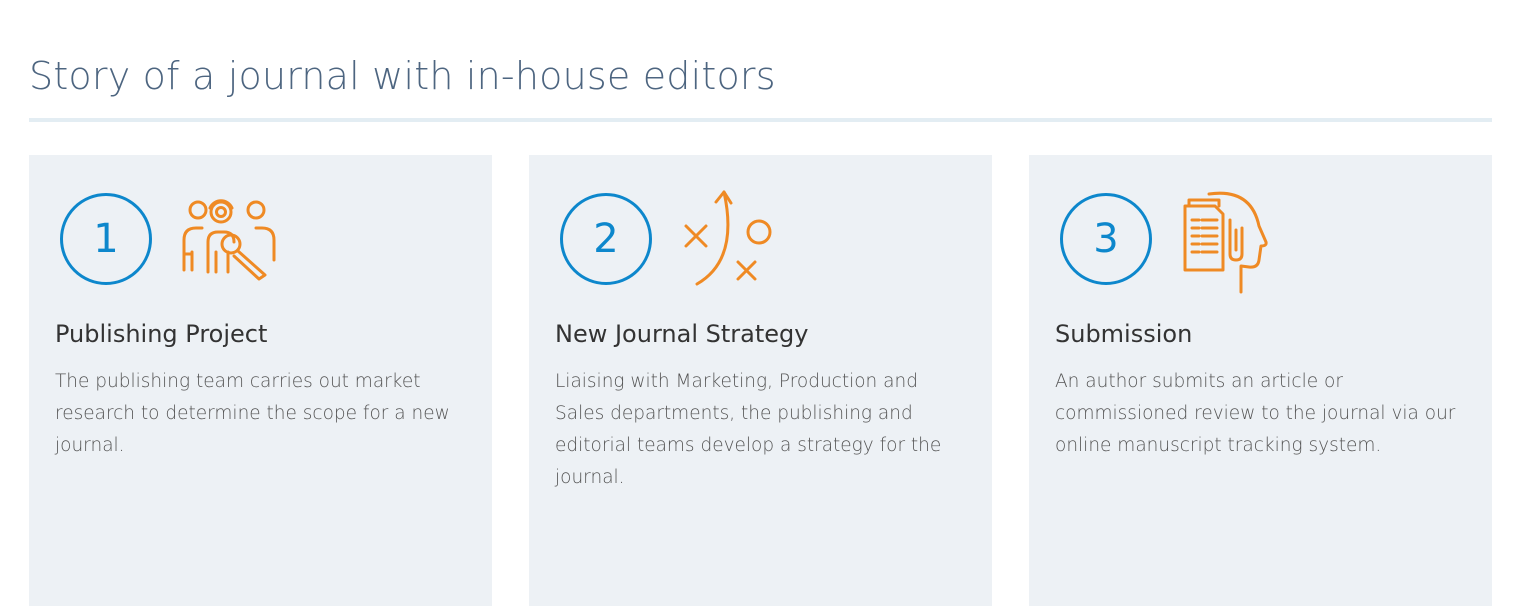  I want to click on strategy-play-icon, so click(729, 242).